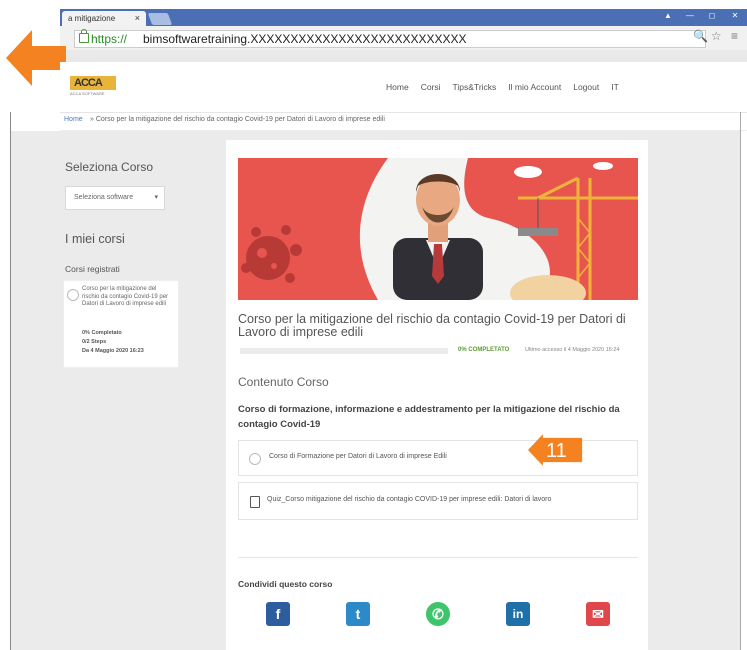 This screenshot has height=650, width=747. What do you see at coordinates (88, 83) in the screenshot?
I see `logo-text: ACCA` at bounding box center [88, 83].